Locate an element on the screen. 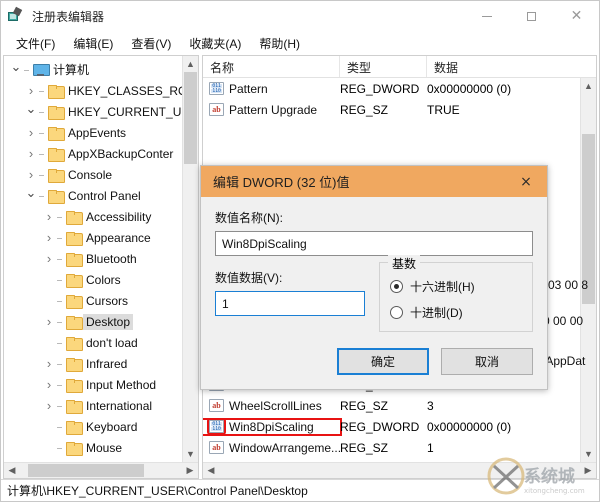  tree-hscroll-right-arrow: ▶ is located at coordinates (190, 470).